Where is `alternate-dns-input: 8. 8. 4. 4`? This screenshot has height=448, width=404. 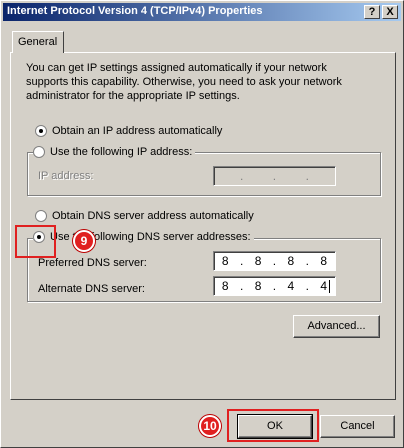 alternate-dns-input: 8. 8. 4. 4 is located at coordinates (274, 286).